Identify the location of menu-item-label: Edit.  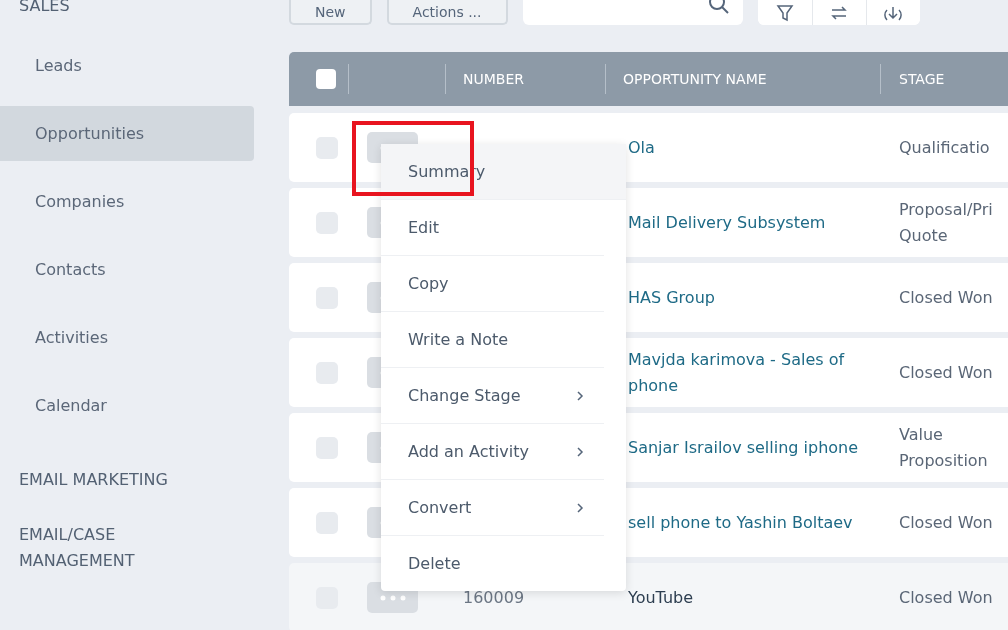
(423, 227).